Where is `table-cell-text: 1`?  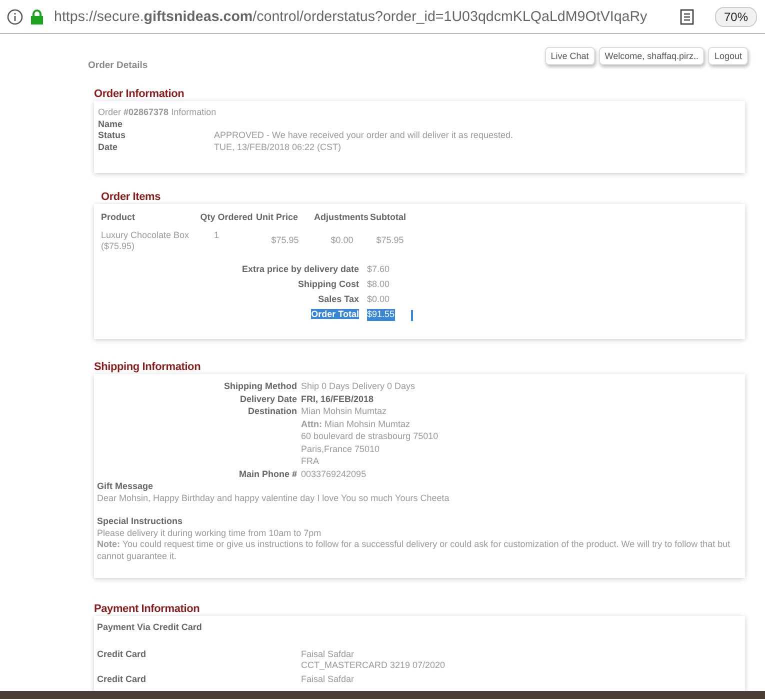
table-cell-text: 1 is located at coordinates (216, 235).